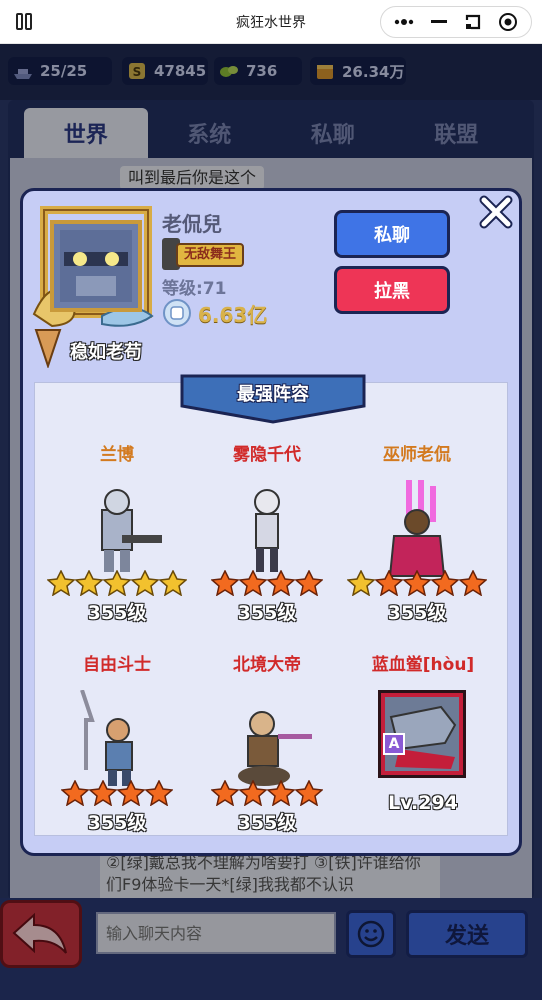  I want to click on ice-cream-cone-icon, so click(48, 348).